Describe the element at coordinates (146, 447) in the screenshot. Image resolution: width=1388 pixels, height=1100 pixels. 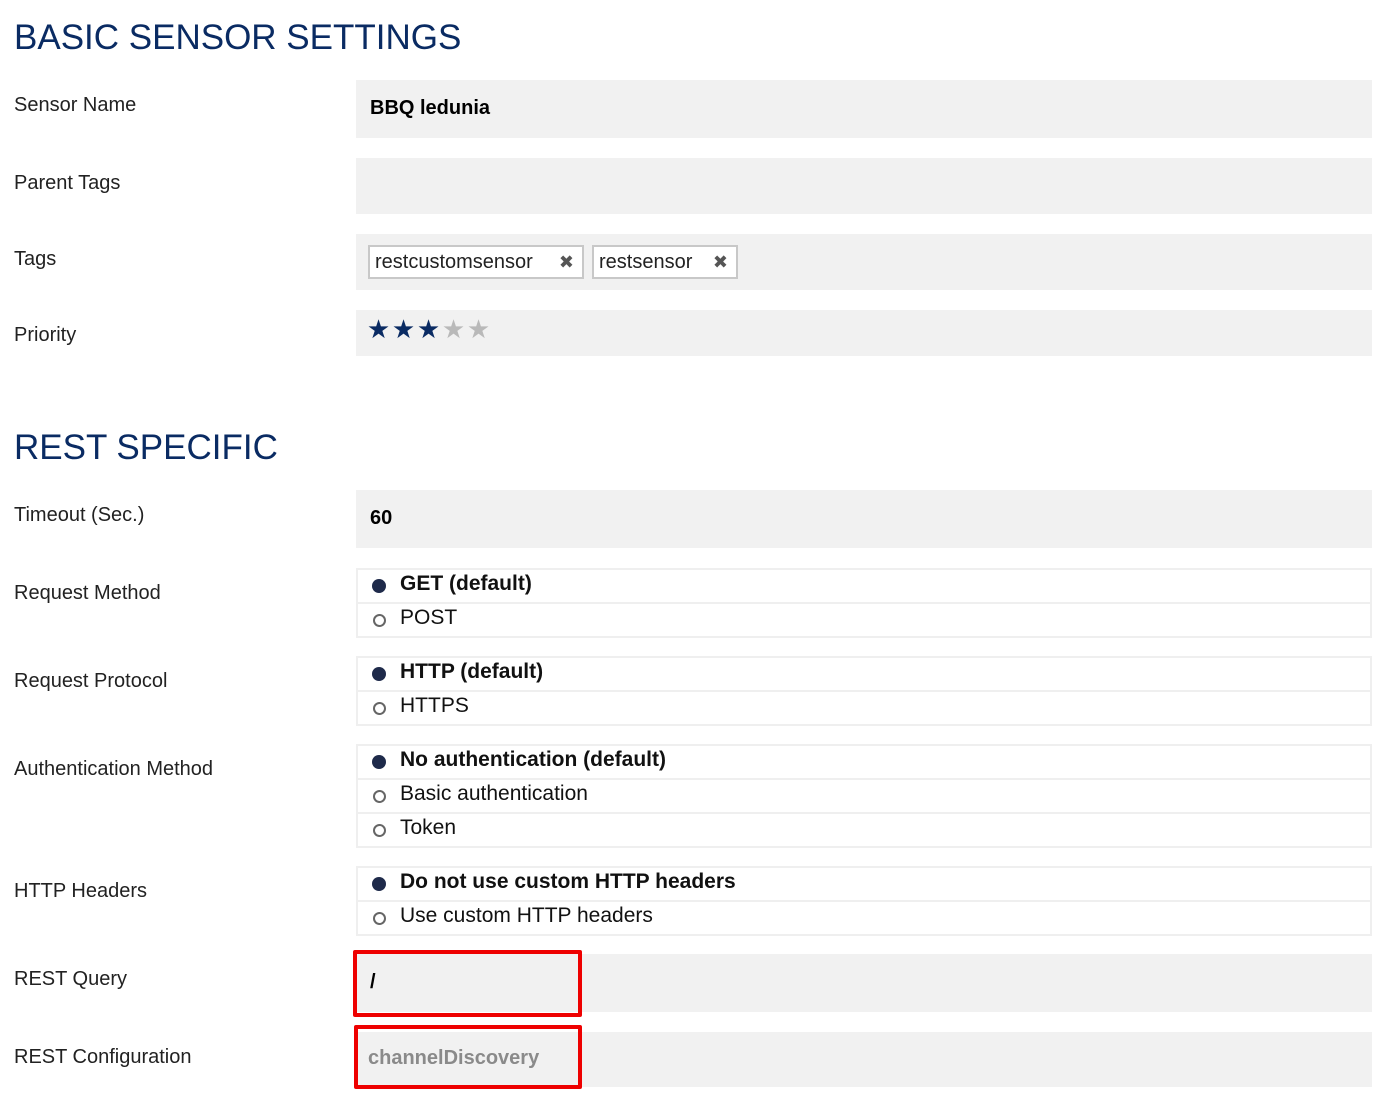
I see `rest-specific-heading: REST SPECIFIC` at that location.